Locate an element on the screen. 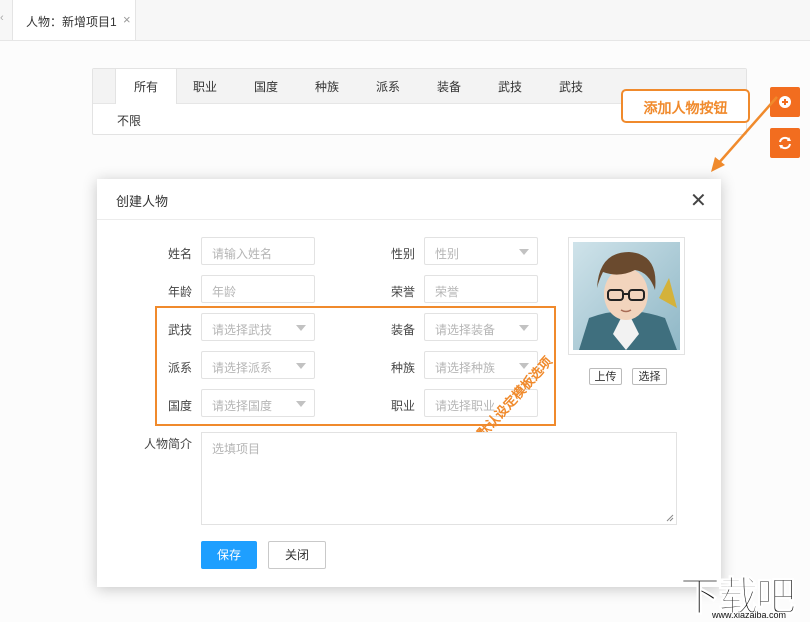 The image size is (810, 622). honor-input: 荣誉 is located at coordinates (481, 289).